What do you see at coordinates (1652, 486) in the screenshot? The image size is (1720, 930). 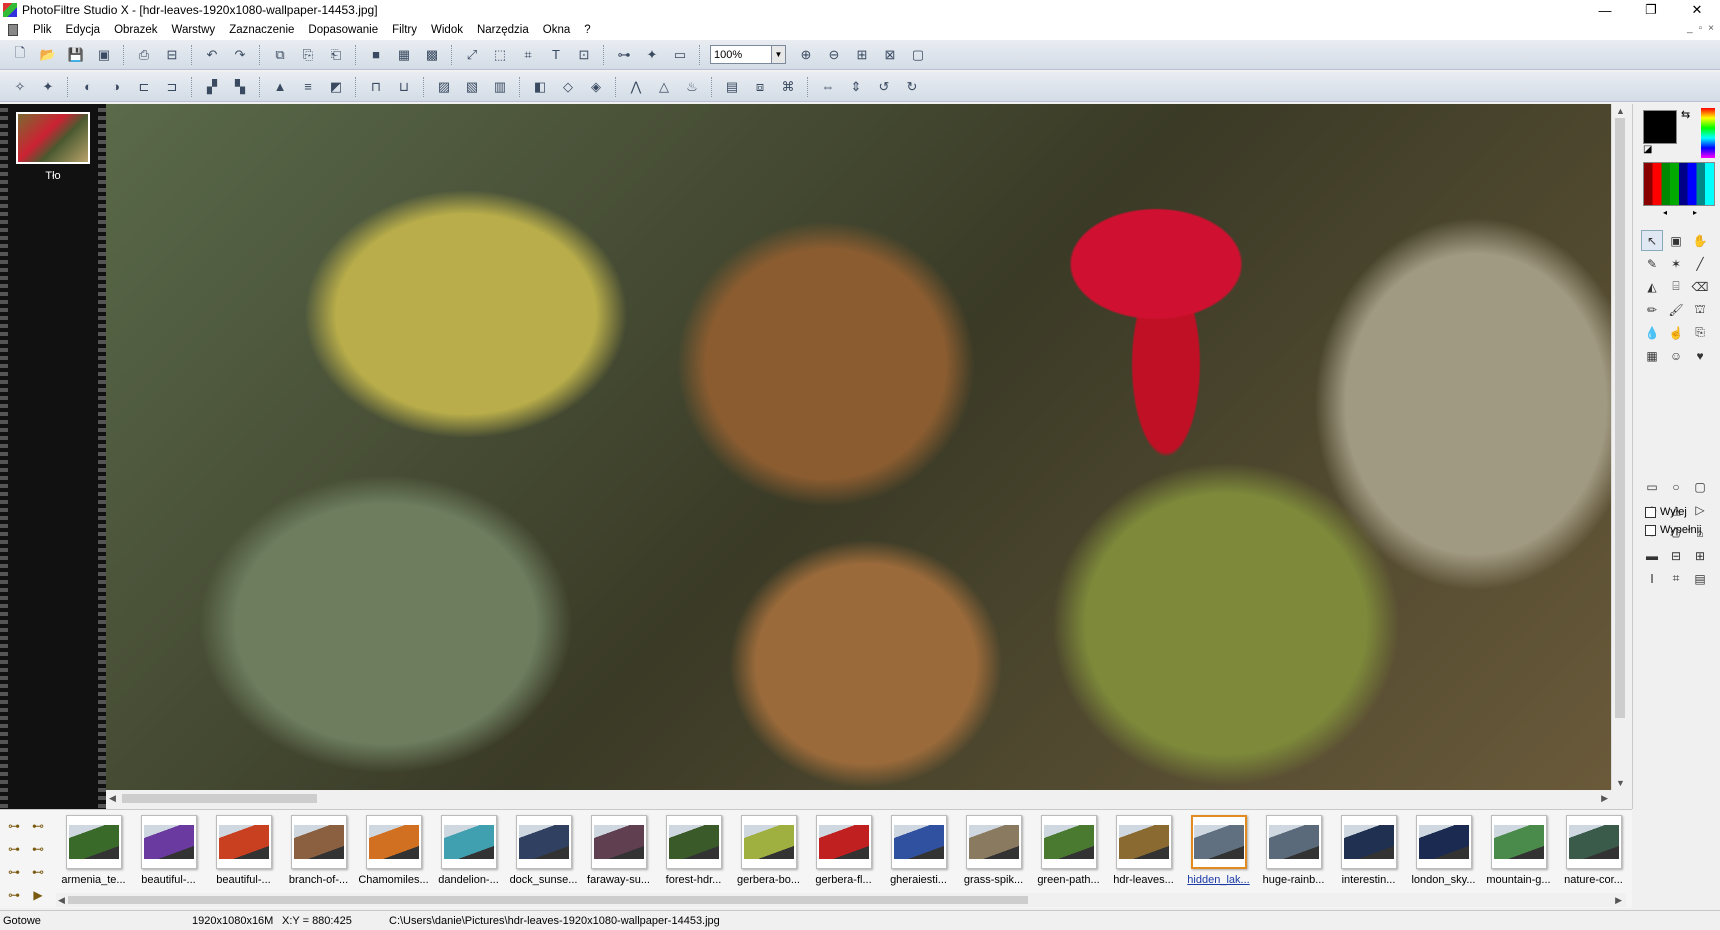 I see `rectangle-icon: ▭` at bounding box center [1652, 486].